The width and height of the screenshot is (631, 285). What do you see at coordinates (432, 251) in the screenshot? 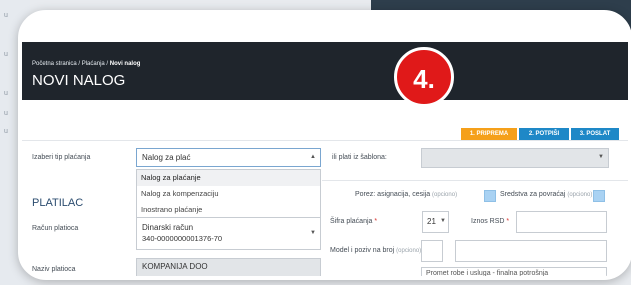
I see `model-input` at bounding box center [432, 251].